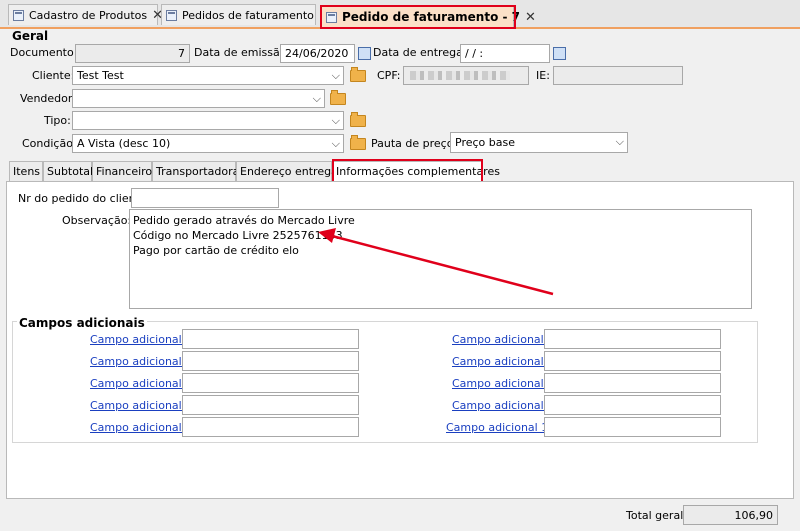  Describe the element at coordinates (327, 235) in the screenshot. I see `arrow-head` at that location.